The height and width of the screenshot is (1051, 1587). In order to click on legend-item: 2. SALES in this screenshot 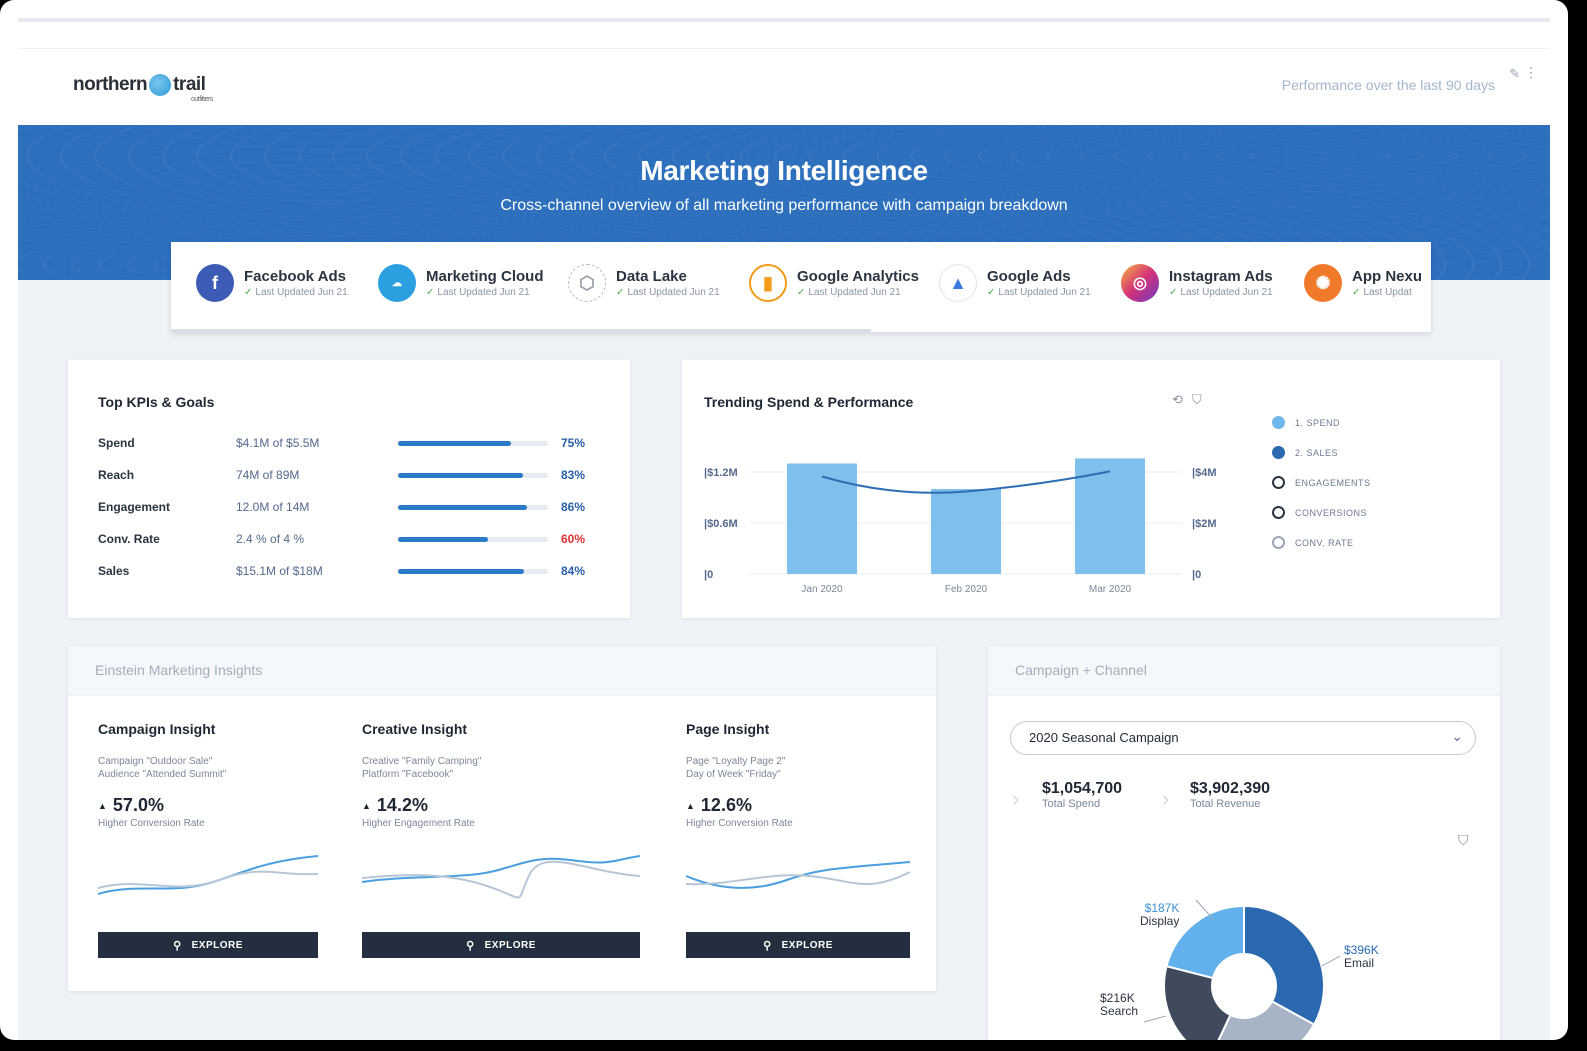, I will do `click(1305, 452)`.